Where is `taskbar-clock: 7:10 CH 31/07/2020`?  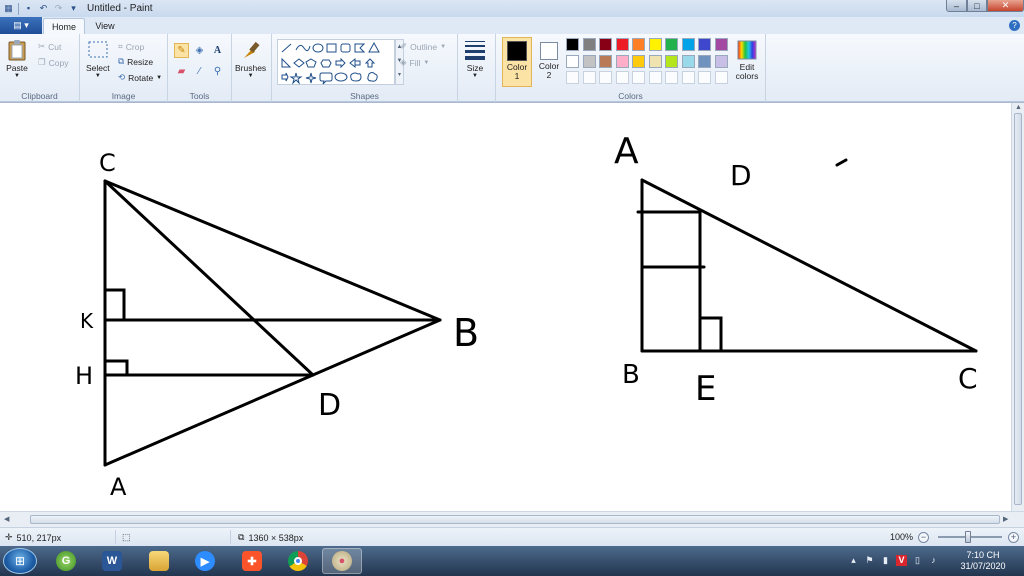
taskbar-clock: 7:10 CH 31/07/2020 is located at coordinates (983, 561).